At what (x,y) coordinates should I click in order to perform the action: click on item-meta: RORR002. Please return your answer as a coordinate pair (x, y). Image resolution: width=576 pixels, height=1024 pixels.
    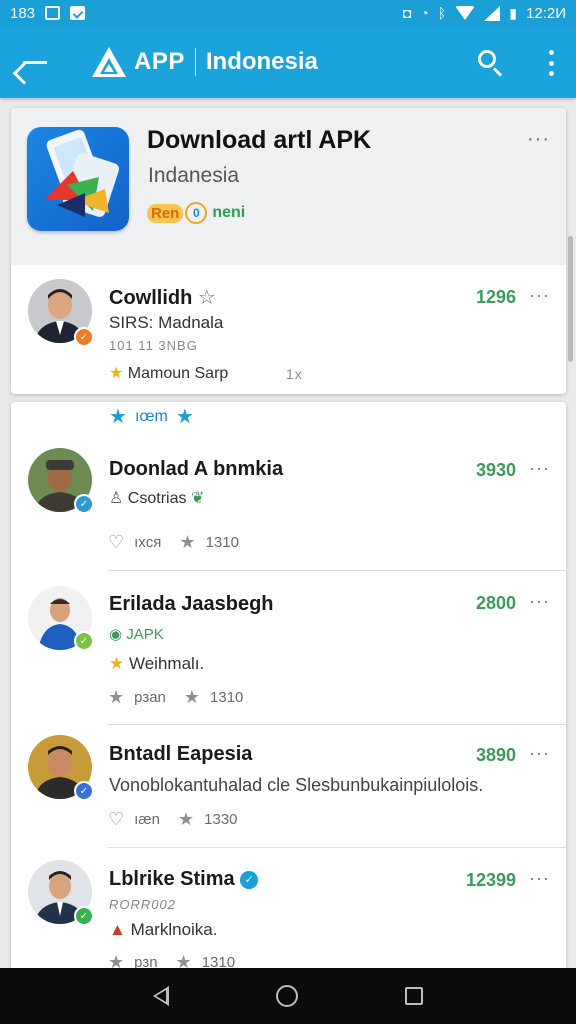
    Looking at the image, I should click on (142, 904).